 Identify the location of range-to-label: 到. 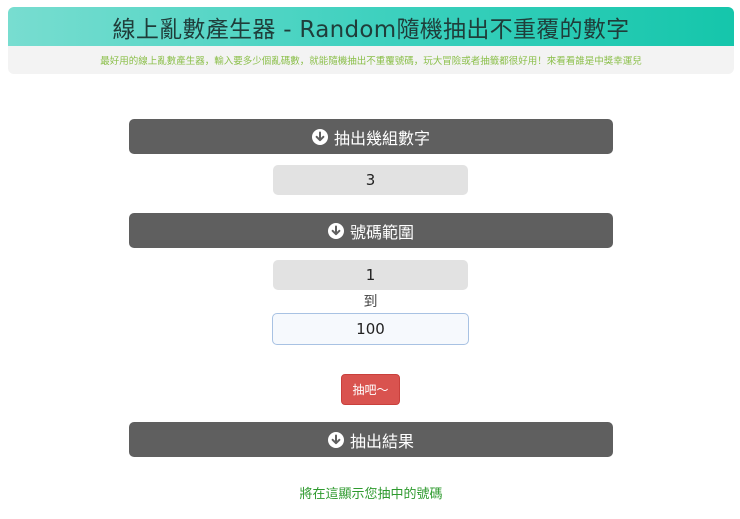
(370, 302).